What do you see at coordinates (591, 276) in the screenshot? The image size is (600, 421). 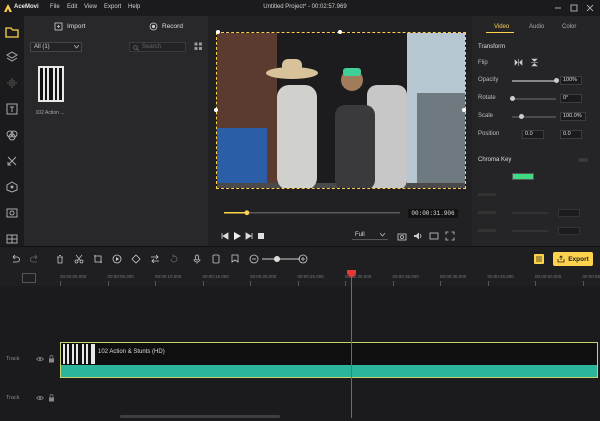 I see `ruler-tick-label: 00:00:55.000` at bounding box center [591, 276].